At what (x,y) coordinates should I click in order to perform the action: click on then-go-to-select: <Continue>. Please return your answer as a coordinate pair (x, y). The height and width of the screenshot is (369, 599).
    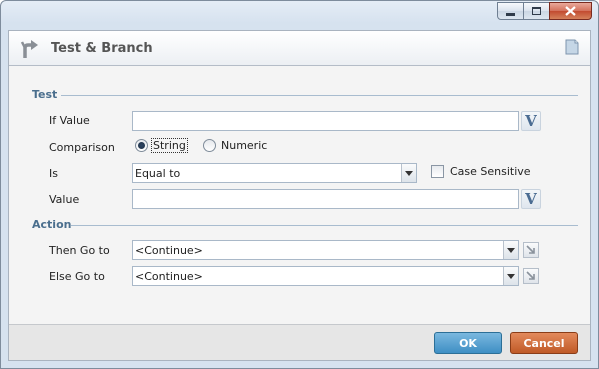
    Looking at the image, I should click on (325, 250).